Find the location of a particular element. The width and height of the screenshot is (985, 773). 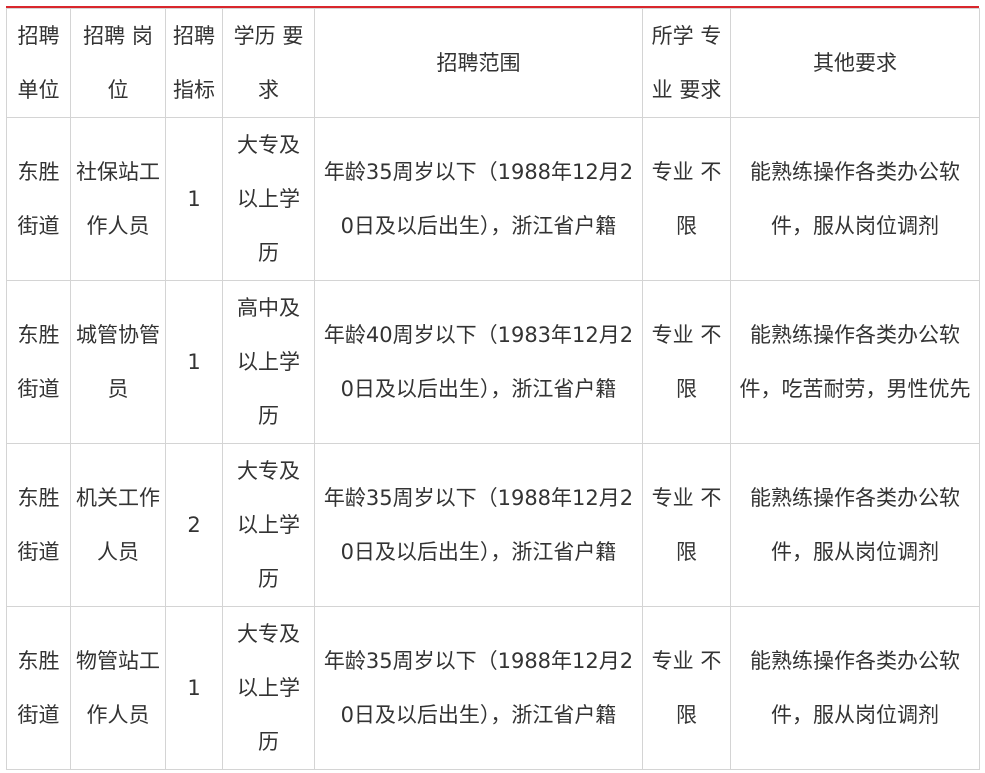

header-scope: 招聘范围 is located at coordinates (478, 63).